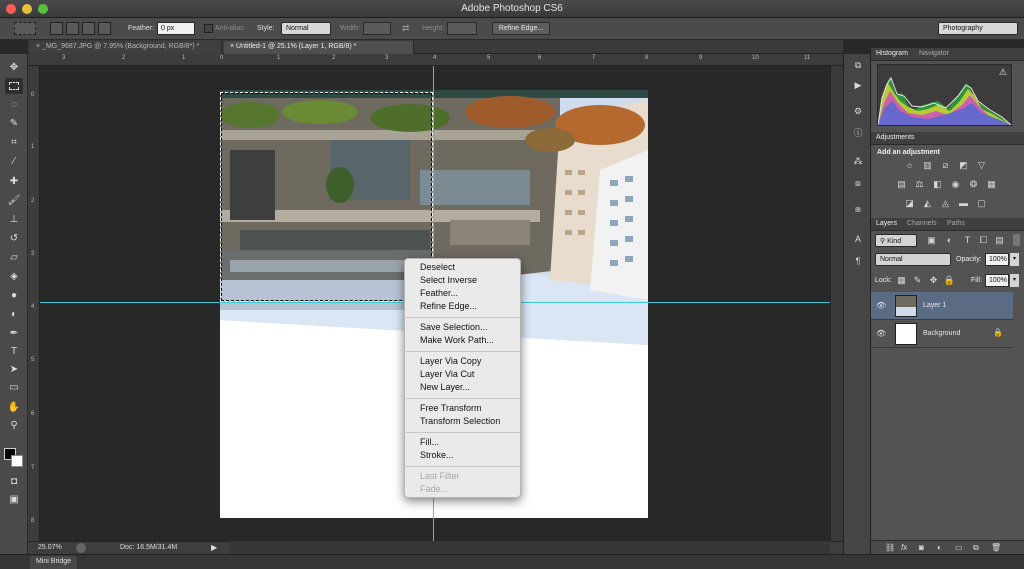  What do you see at coordinates (927, 165) in the screenshot?
I see `levels-icon: ▥` at bounding box center [927, 165].